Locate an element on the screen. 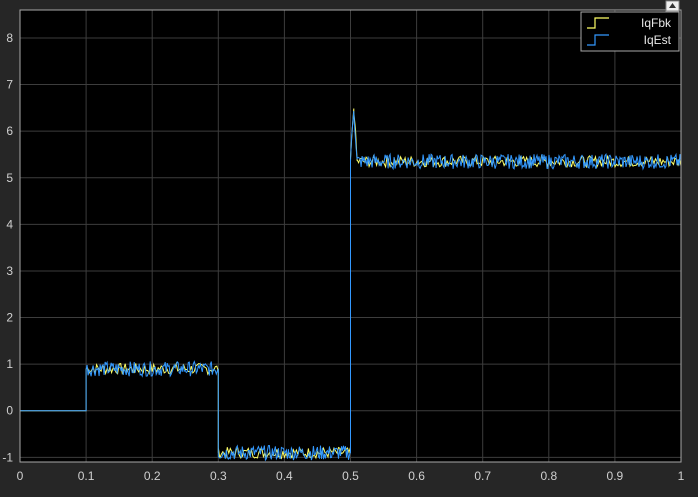 This screenshot has height=497, width=698. y-tick-label: 8 is located at coordinates (9, 38).